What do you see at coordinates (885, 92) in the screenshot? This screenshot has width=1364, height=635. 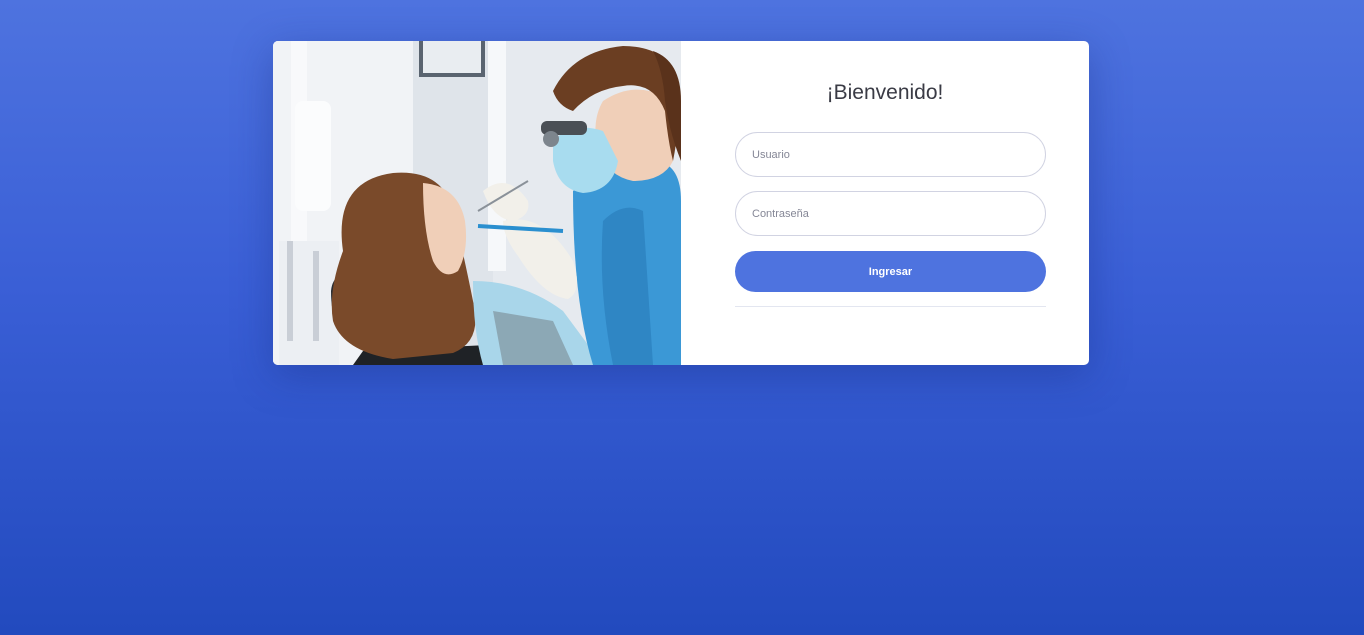 I see `welcome-heading: ¡Bienvenido!` at bounding box center [885, 92].